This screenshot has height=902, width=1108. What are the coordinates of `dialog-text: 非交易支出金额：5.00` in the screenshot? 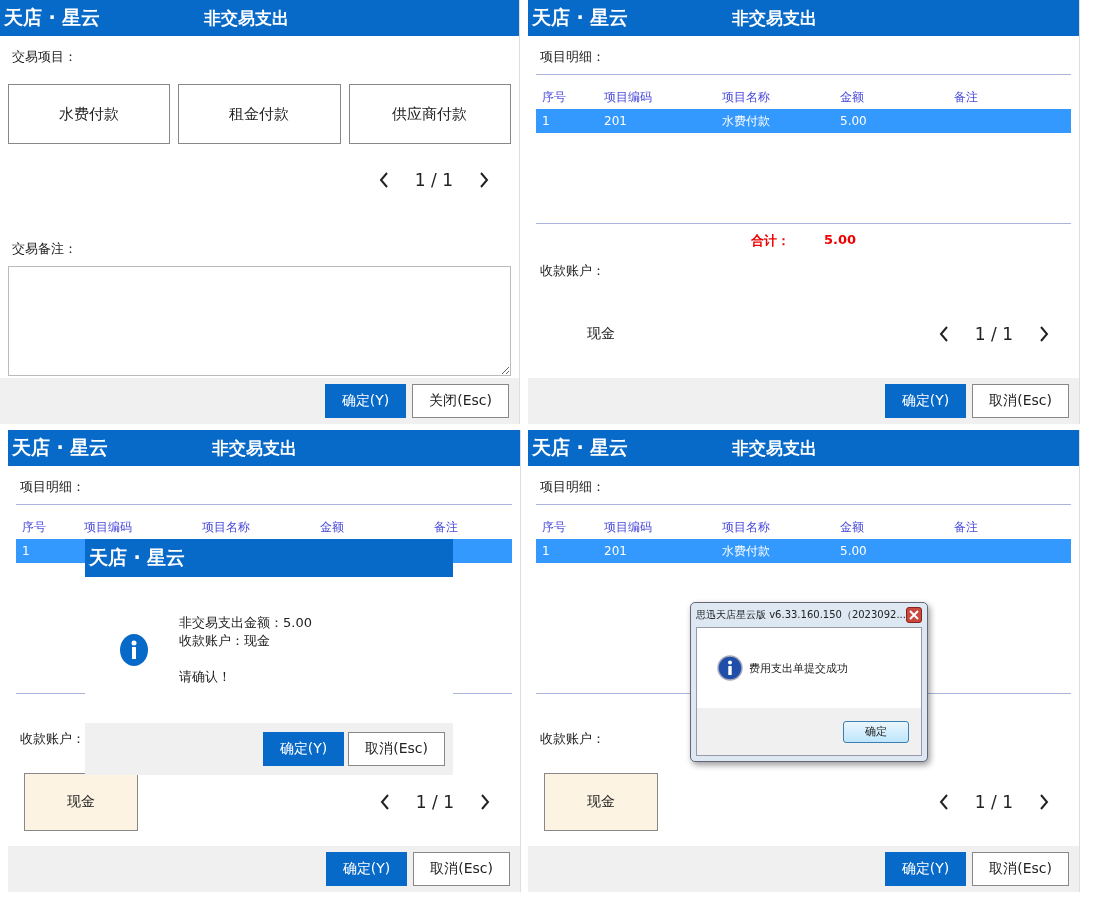 It's located at (245, 623).